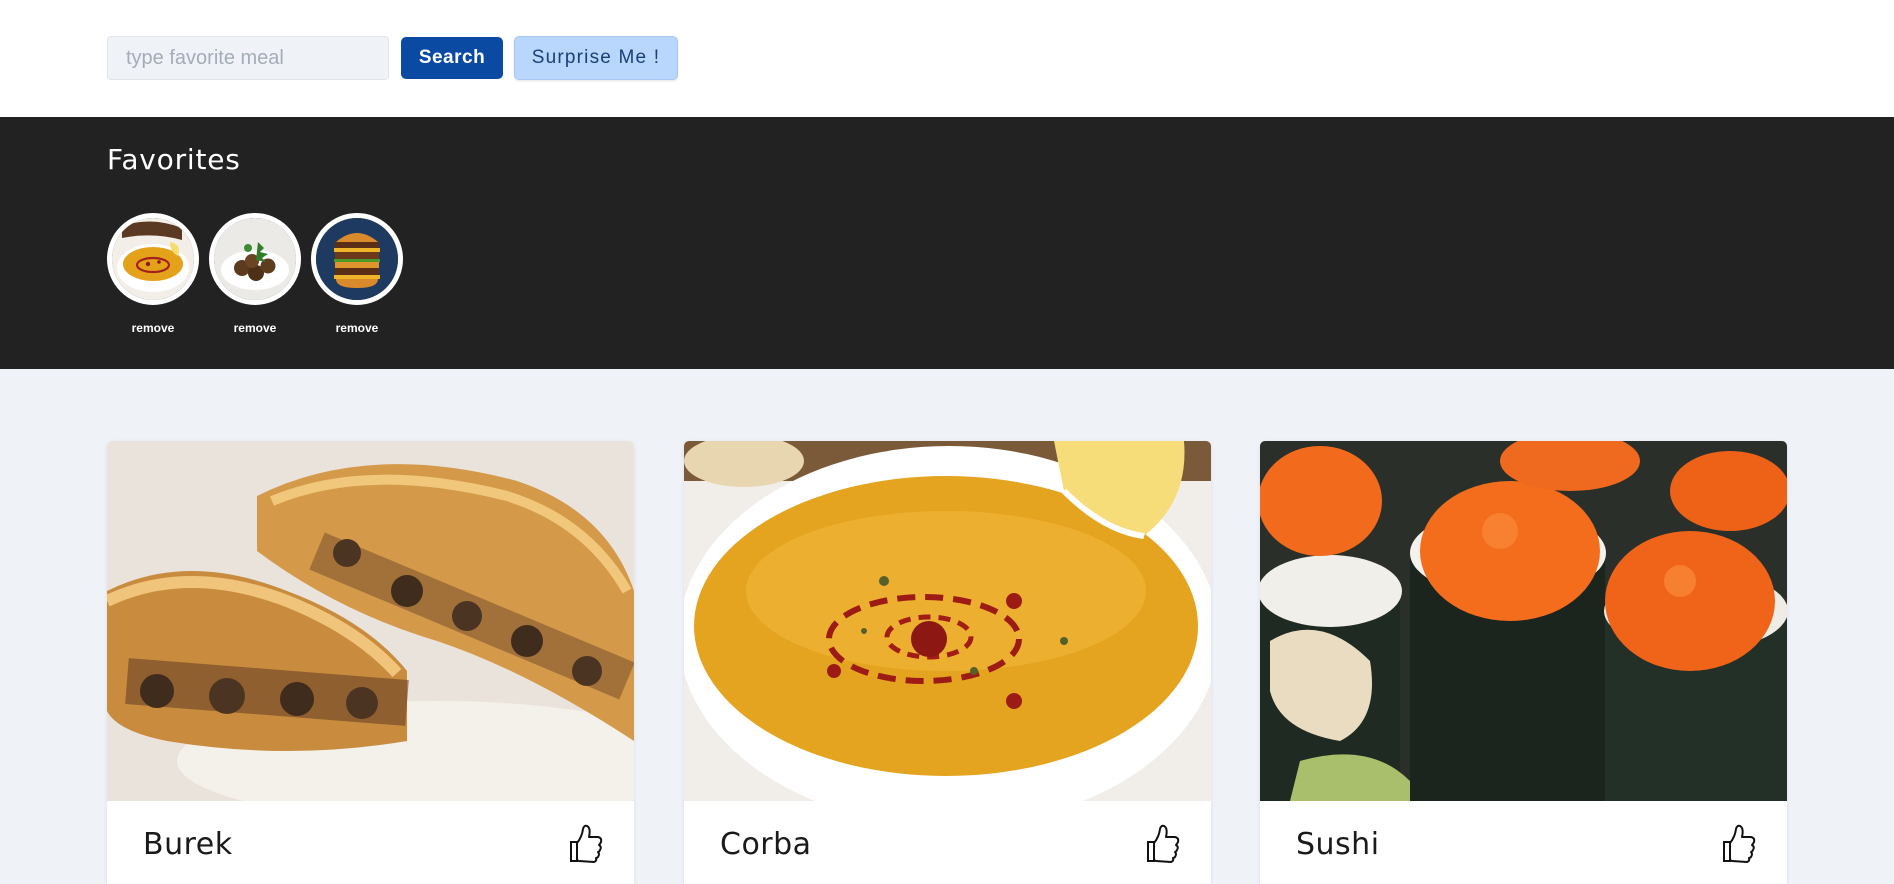  Describe the element at coordinates (947, 58) in the screenshot. I see `search-header: Search Surprise Me !` at that location.